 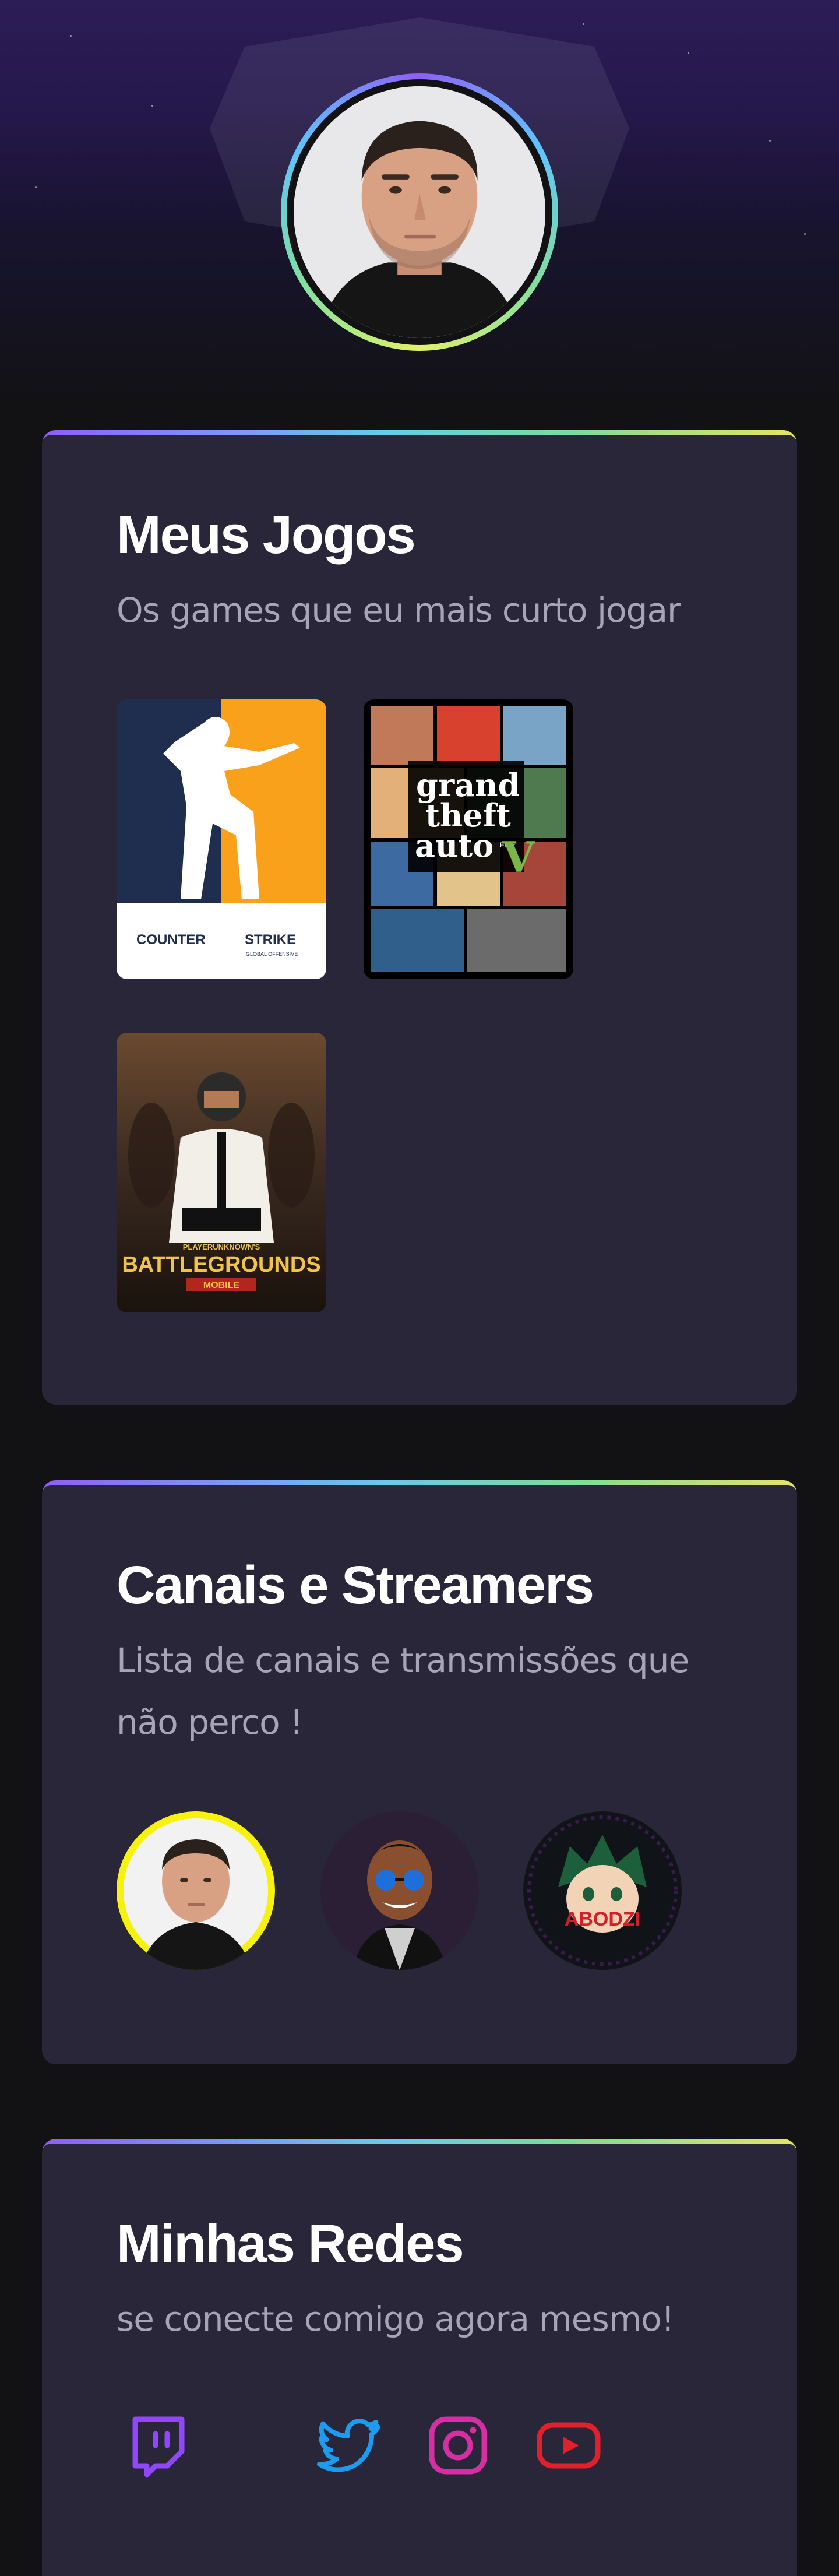 What do you see at coordinates (271, 940) in the screenshot?
I see `csgo-cover-word-2: STRIKE` at bounding box center [271, 940].